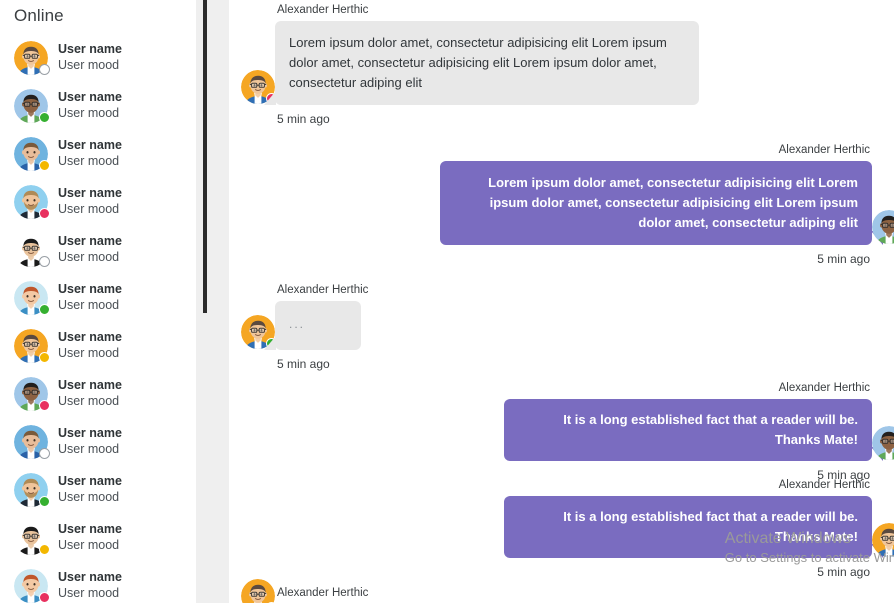  I want to click on sidebar-scroll-gutter, so click(212, 301).